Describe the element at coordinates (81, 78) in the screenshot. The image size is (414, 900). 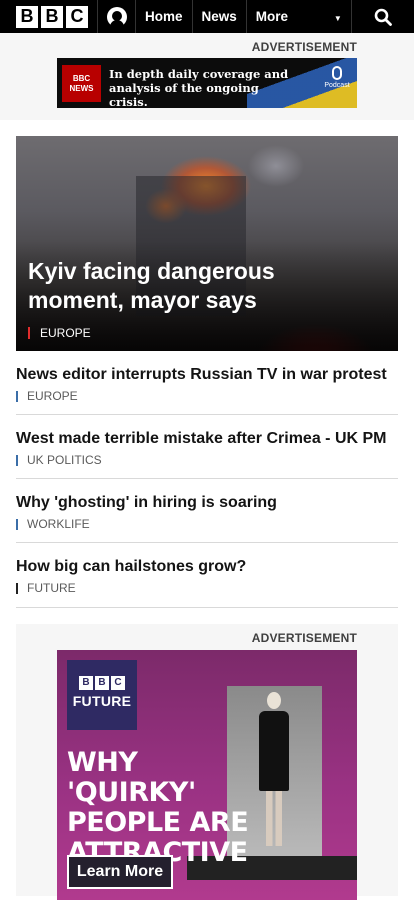
I see `badge-bbc-text: BBC` at that location.